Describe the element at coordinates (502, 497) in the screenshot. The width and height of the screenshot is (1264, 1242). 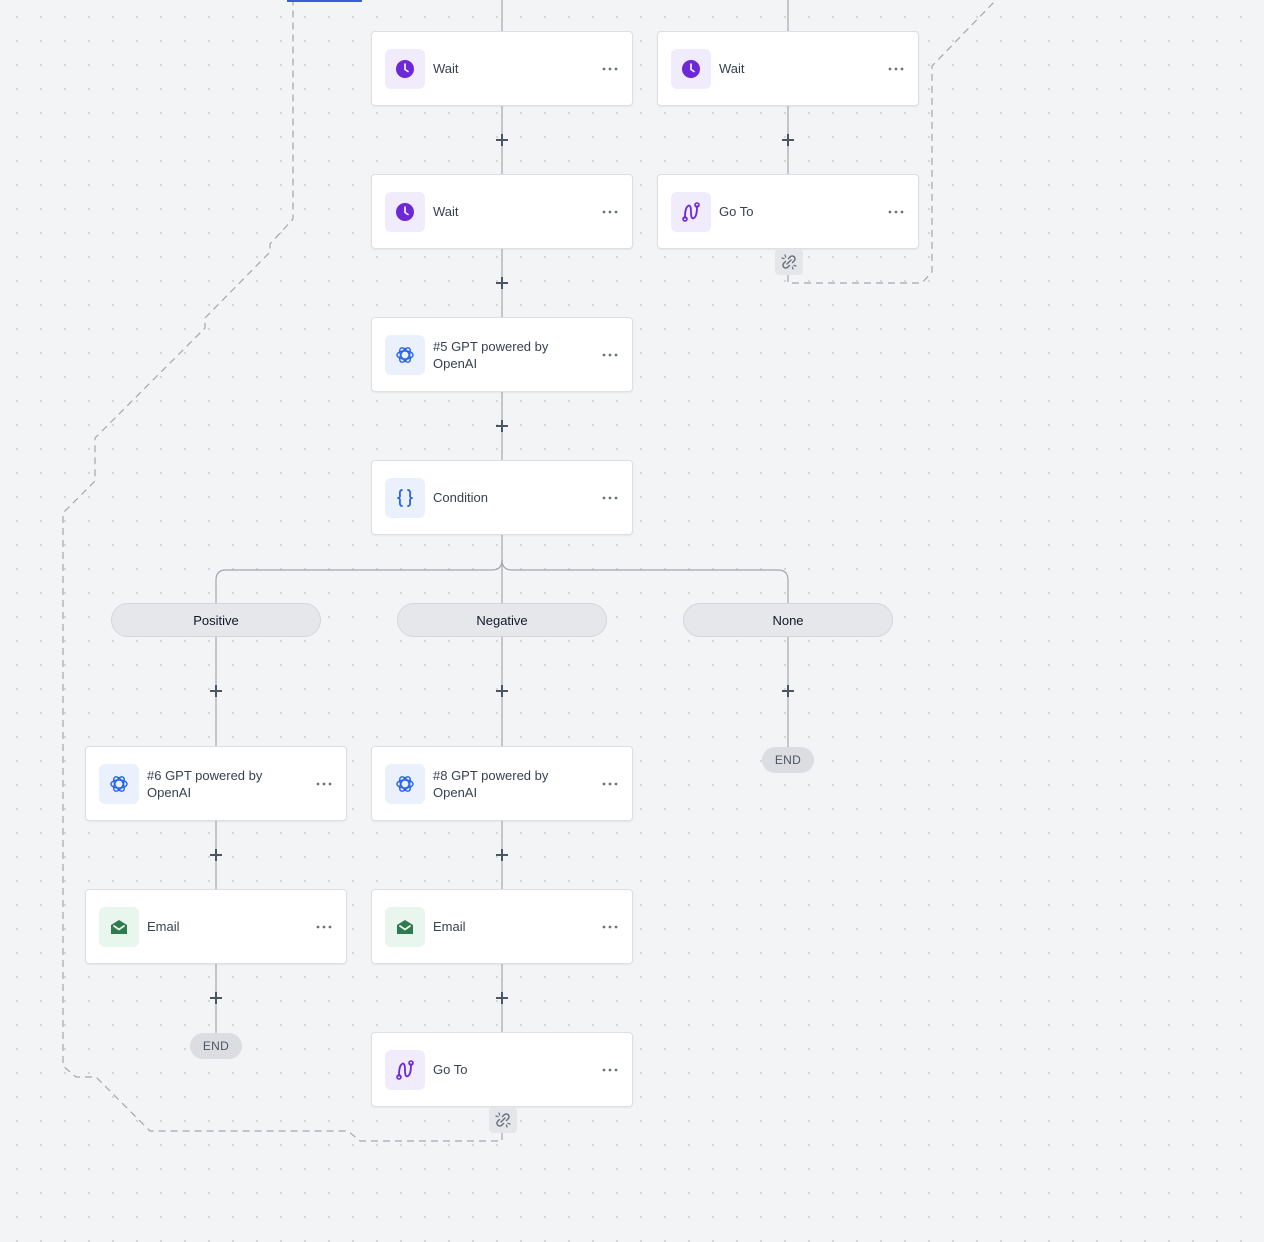
I see `condition-node: Condition` at that location.